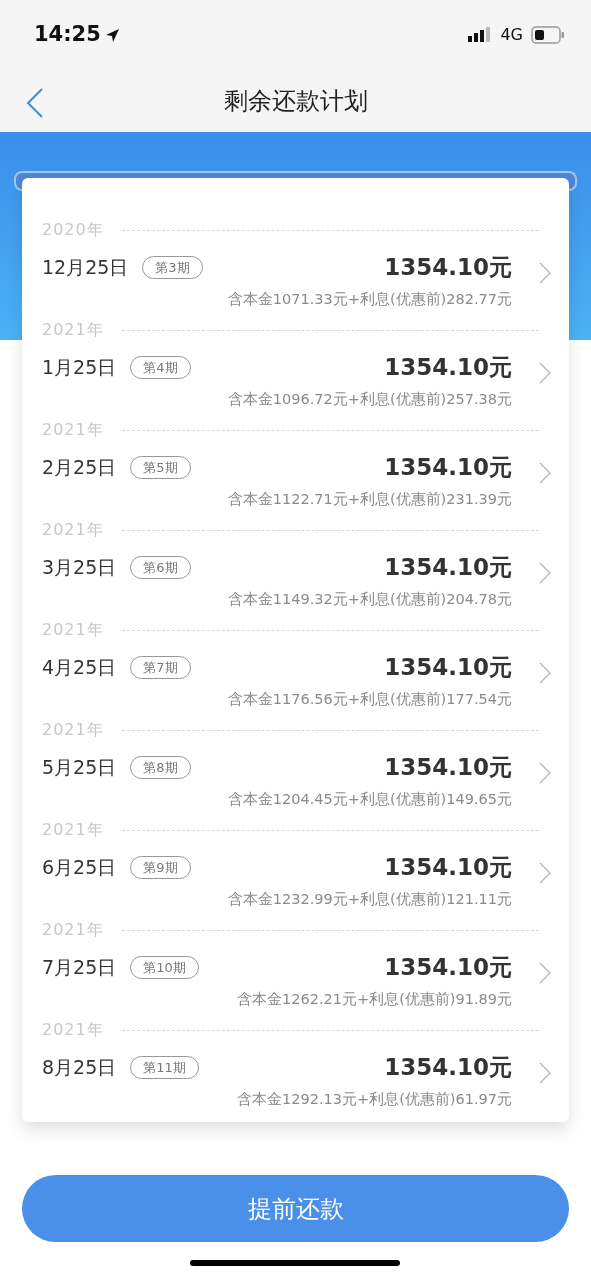 This screenshot has width=591, height=1280. What do you see at coordinates (369, 599) in the screenshot?
I see `amount-breakdown: 含本金1149.32元+利息(优惠前)204.78元` at bounding box center [369, 599].